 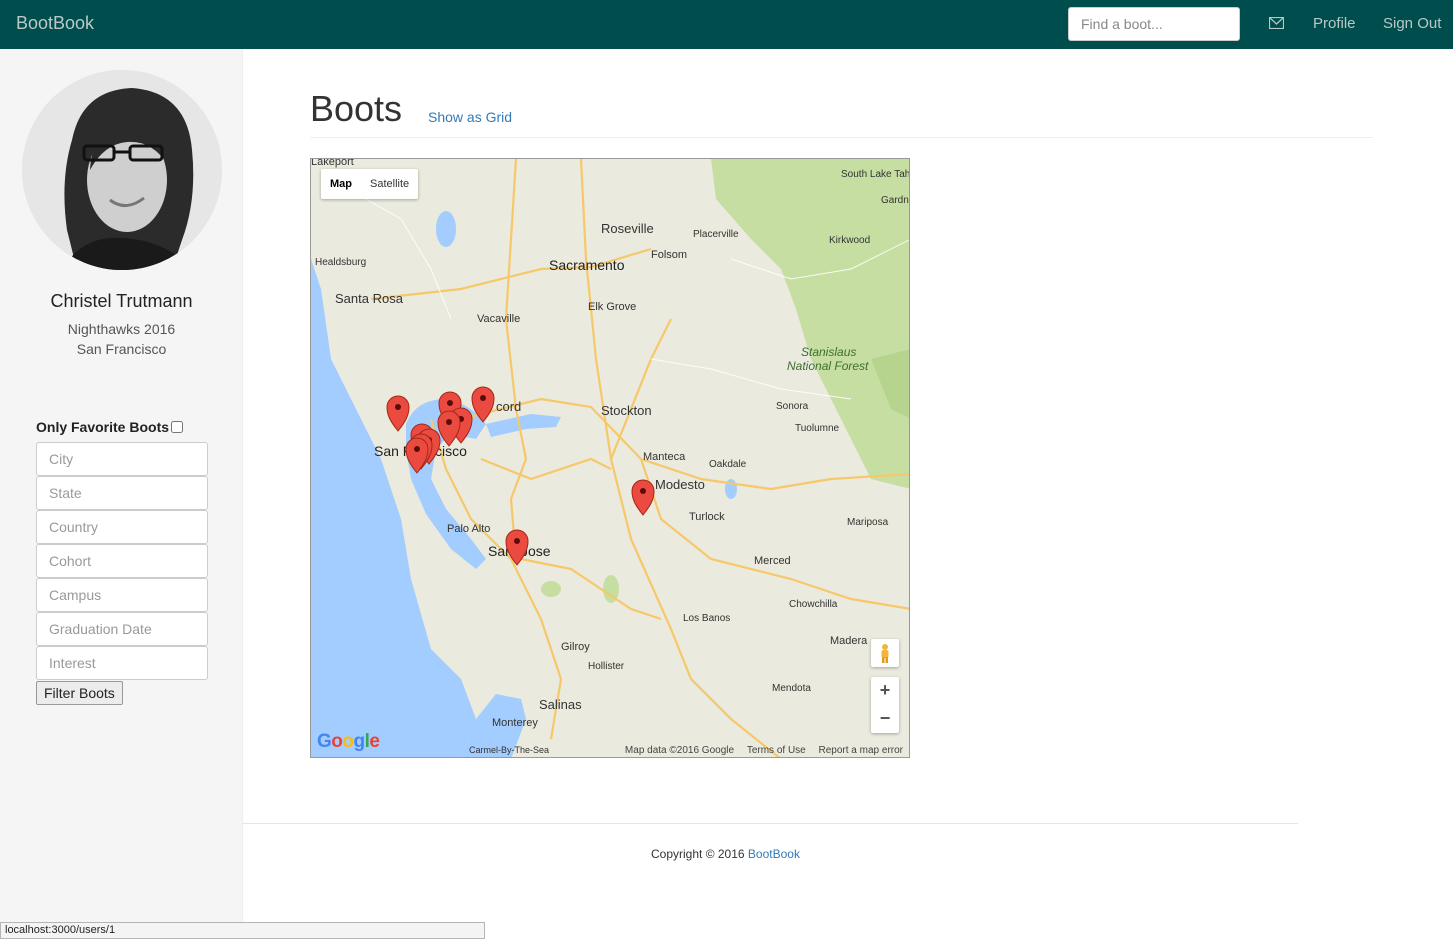 I want to click on filter-campus-input, so click(x=122, y=595).